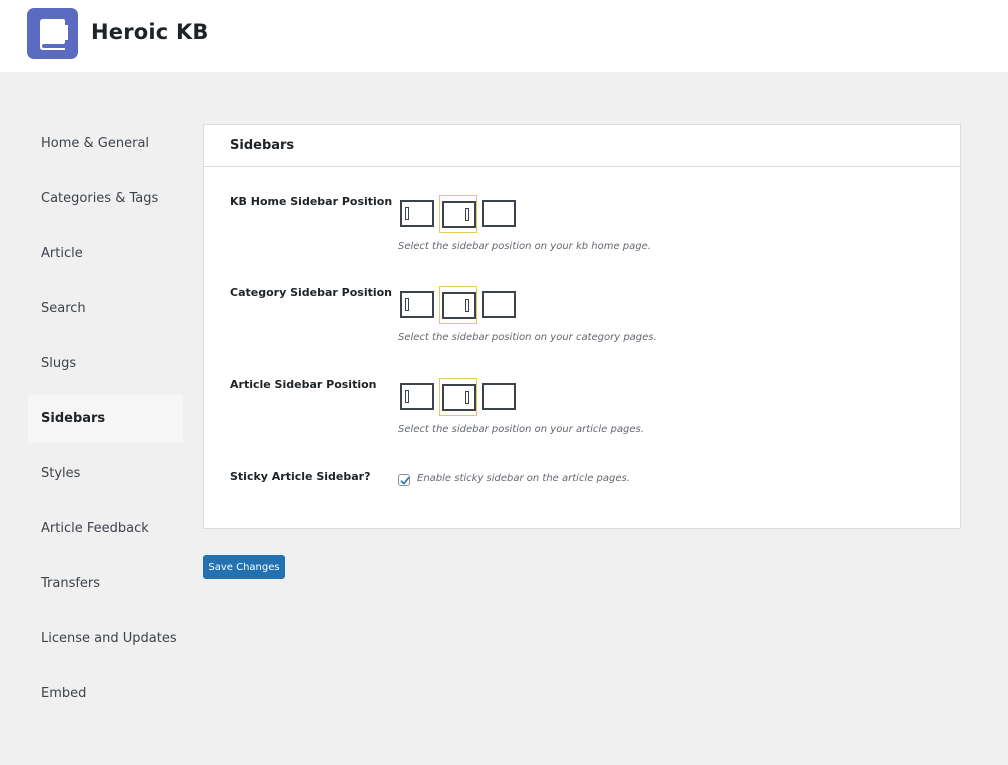  What do you see at coordinates (105, 199) in the screenshot?
I see `nav-item-categories-tags: Categories & Tags` at bounding box center [105, 199].